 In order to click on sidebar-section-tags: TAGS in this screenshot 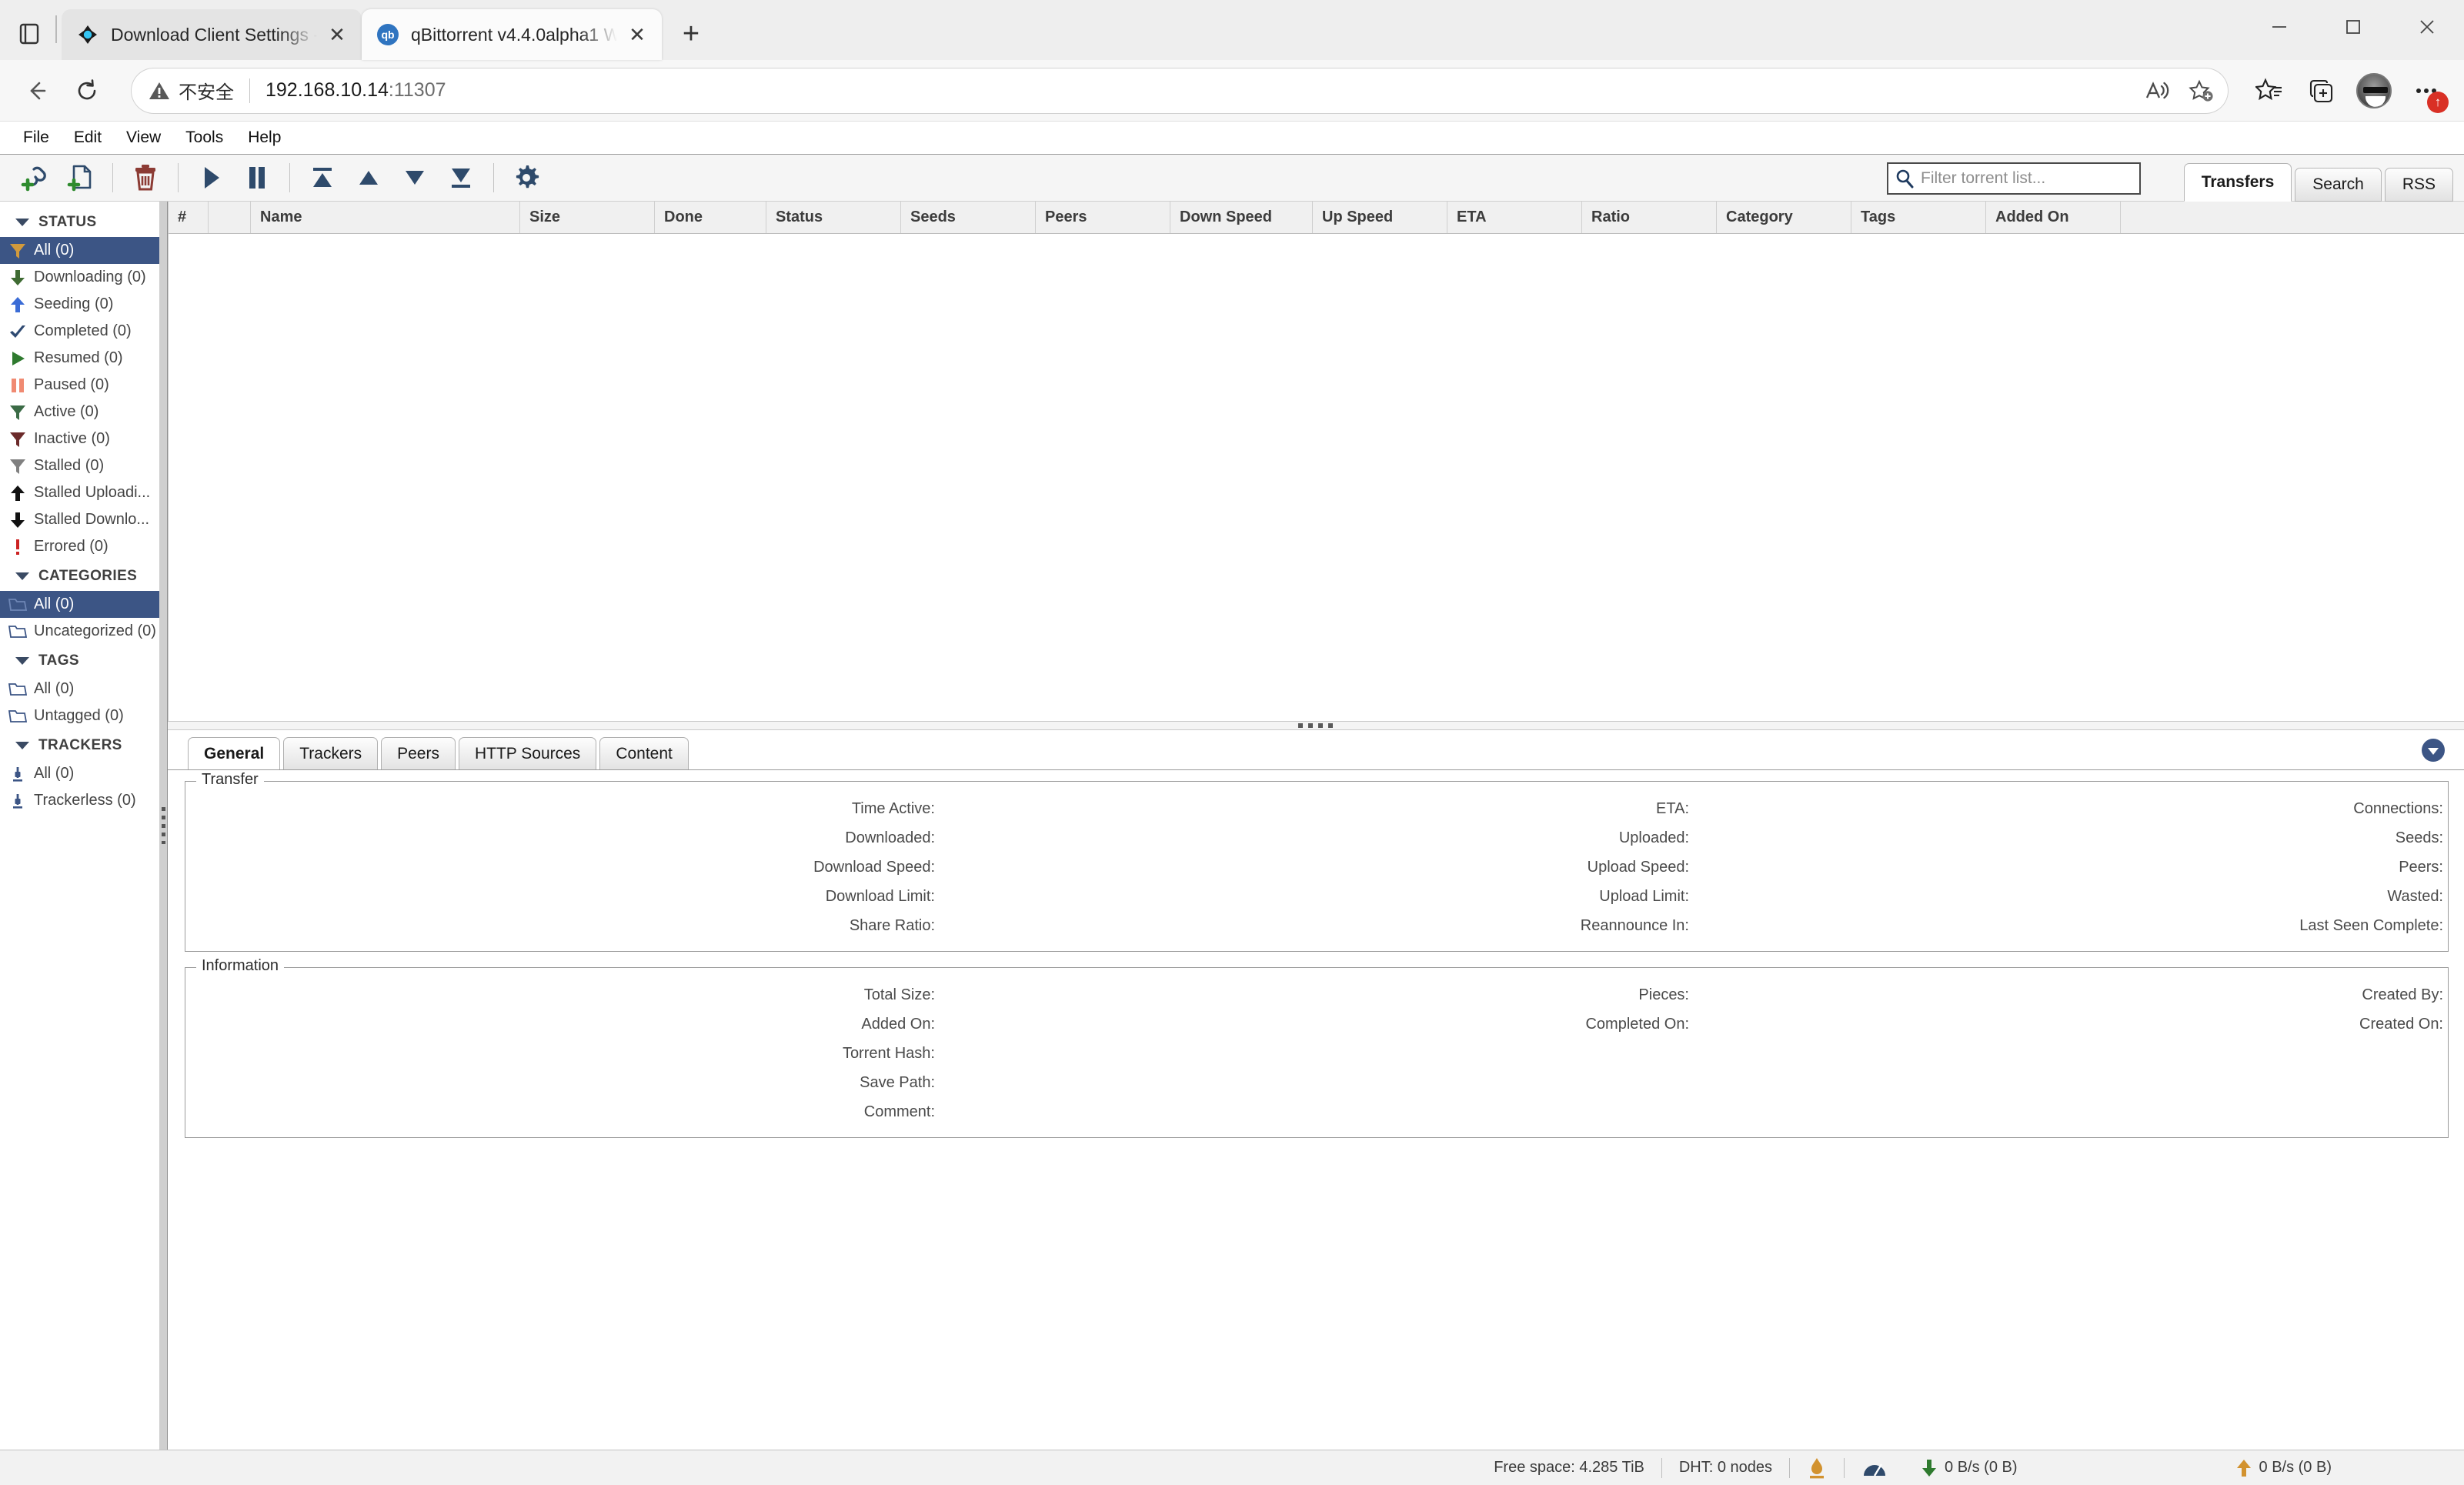, I will do `click(79, 660)`.